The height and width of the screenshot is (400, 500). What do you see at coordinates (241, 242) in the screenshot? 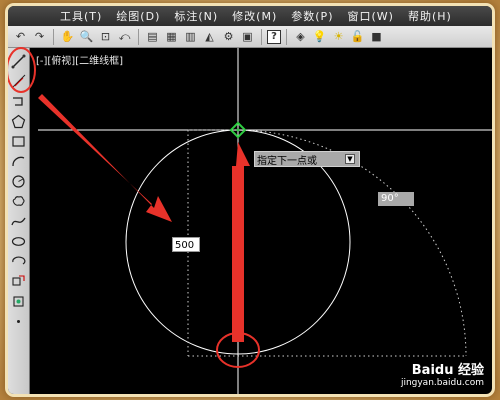
I see `red-arrow-annotation-up` at bounding box center [241, 242].